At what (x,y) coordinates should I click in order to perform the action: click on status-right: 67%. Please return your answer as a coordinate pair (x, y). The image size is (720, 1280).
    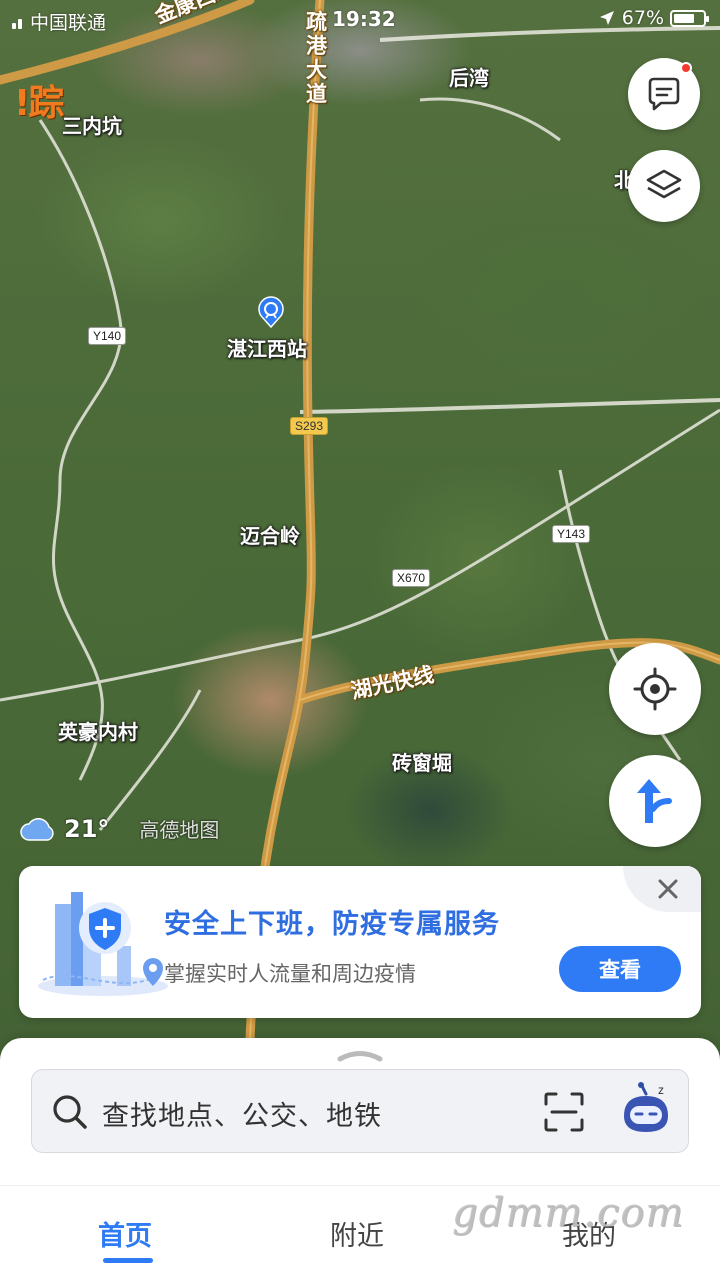
    Looking at the image, I should click on (653, 18).